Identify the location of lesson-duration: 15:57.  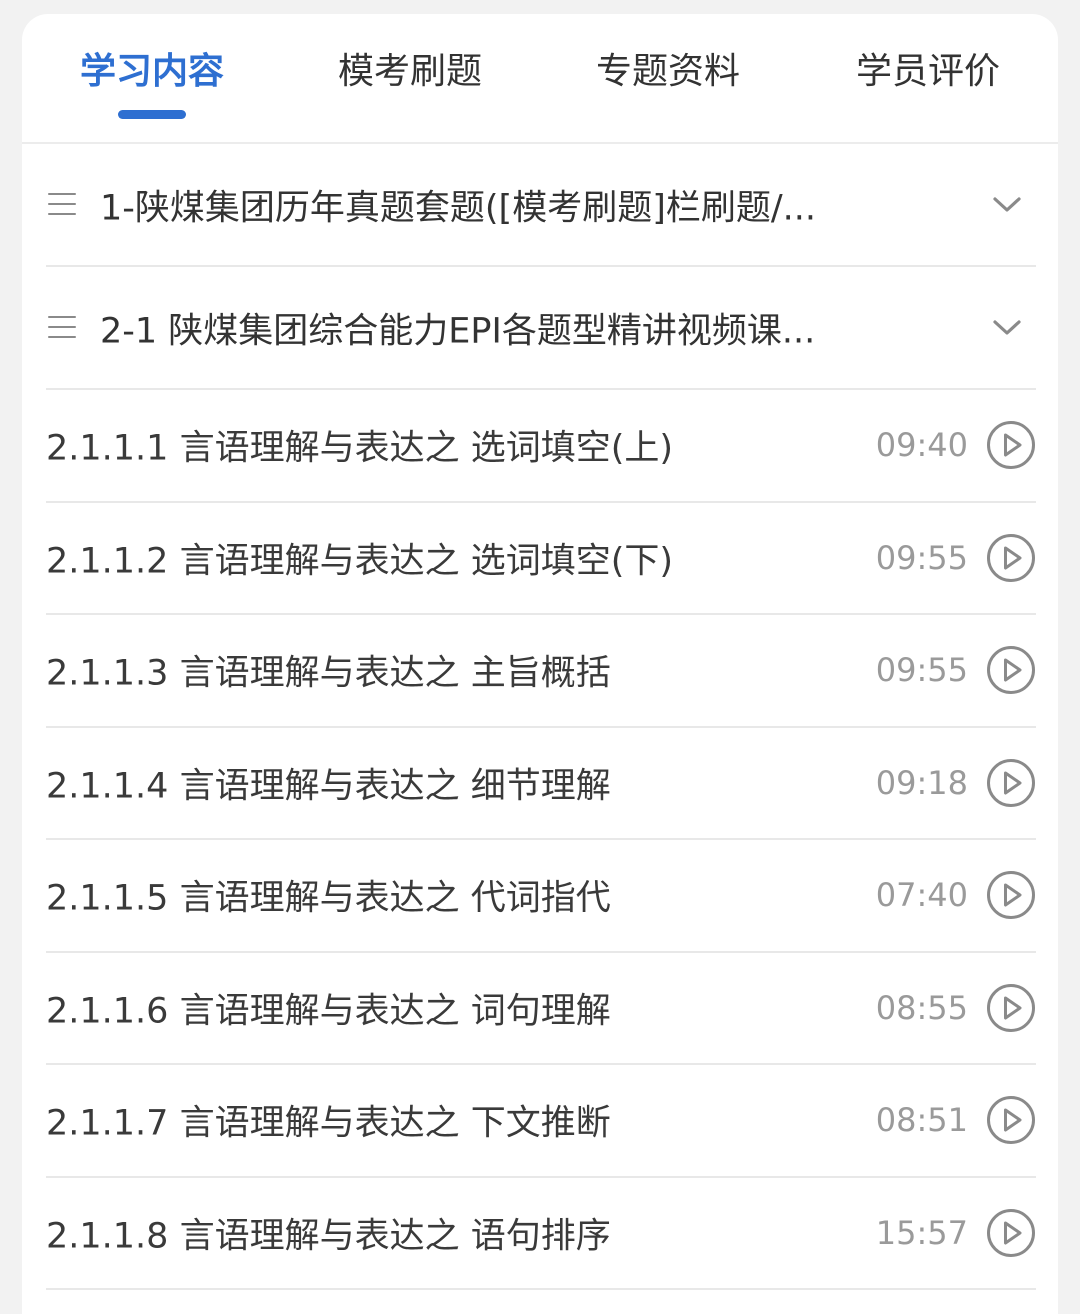
(921, 1232).